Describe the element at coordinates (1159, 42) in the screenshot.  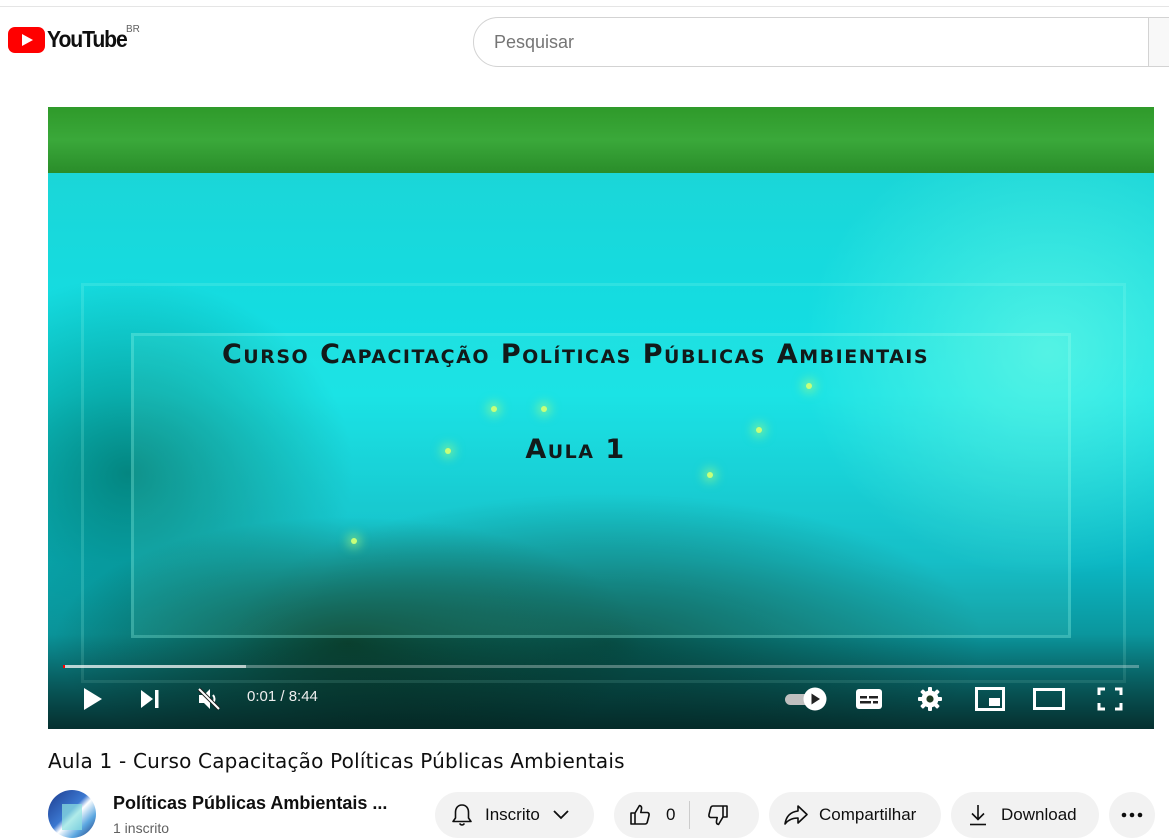
I see `search-button` at that location.